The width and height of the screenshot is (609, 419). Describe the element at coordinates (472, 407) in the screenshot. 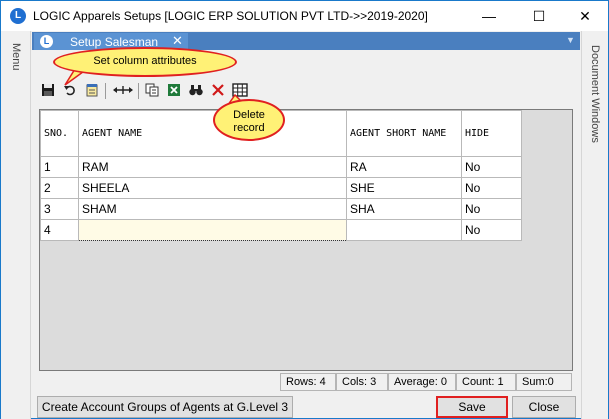

I see `save-button: Save` at that location.